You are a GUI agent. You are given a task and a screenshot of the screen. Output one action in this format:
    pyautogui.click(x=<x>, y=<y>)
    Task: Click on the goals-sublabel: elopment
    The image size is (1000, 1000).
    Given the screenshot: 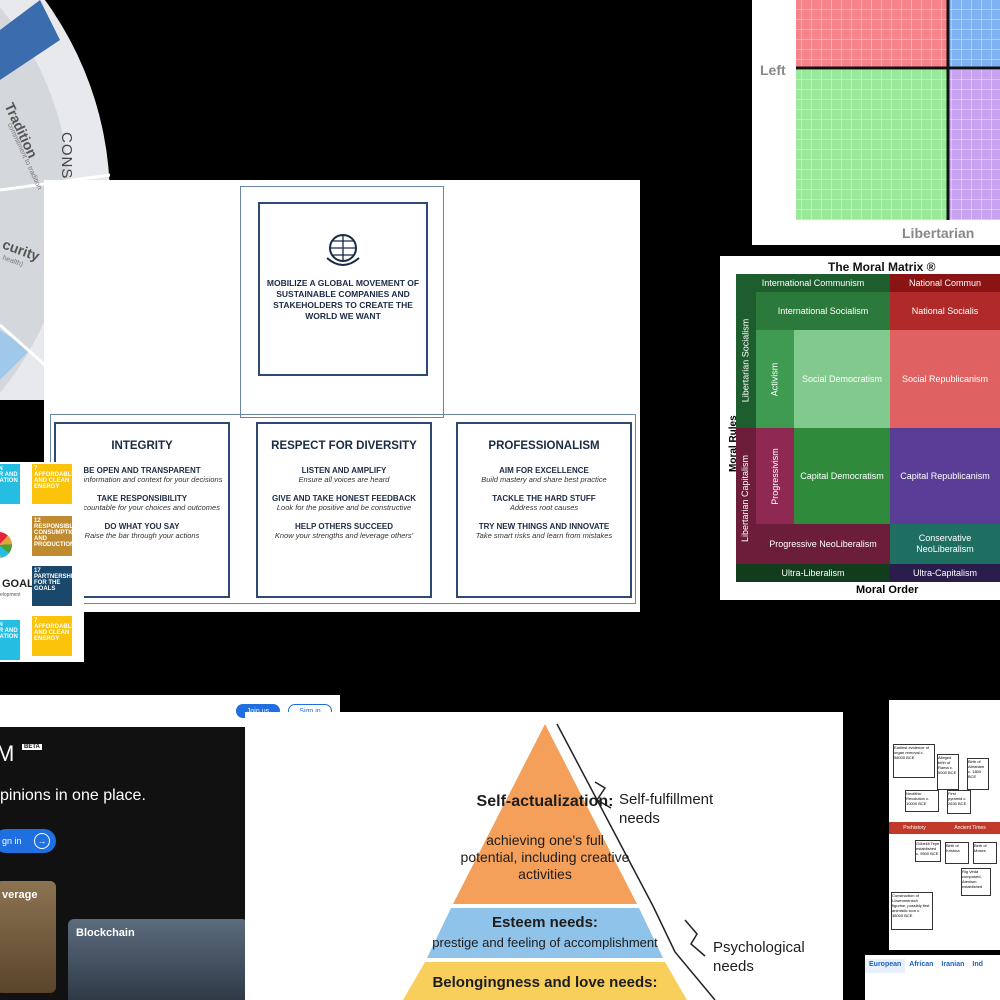 What is the action you would take?
    pyautogui.click(x=10, y=595)
    